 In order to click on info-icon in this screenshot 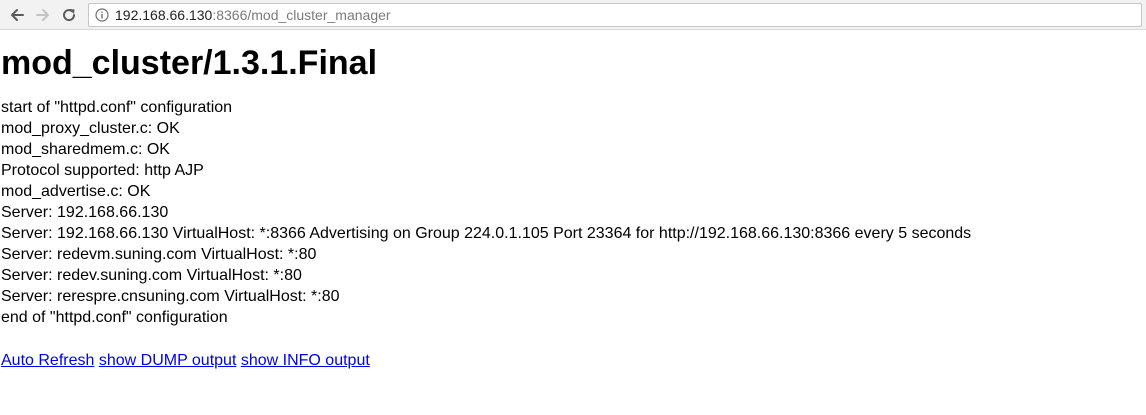, I will do `click(102, 14)`.